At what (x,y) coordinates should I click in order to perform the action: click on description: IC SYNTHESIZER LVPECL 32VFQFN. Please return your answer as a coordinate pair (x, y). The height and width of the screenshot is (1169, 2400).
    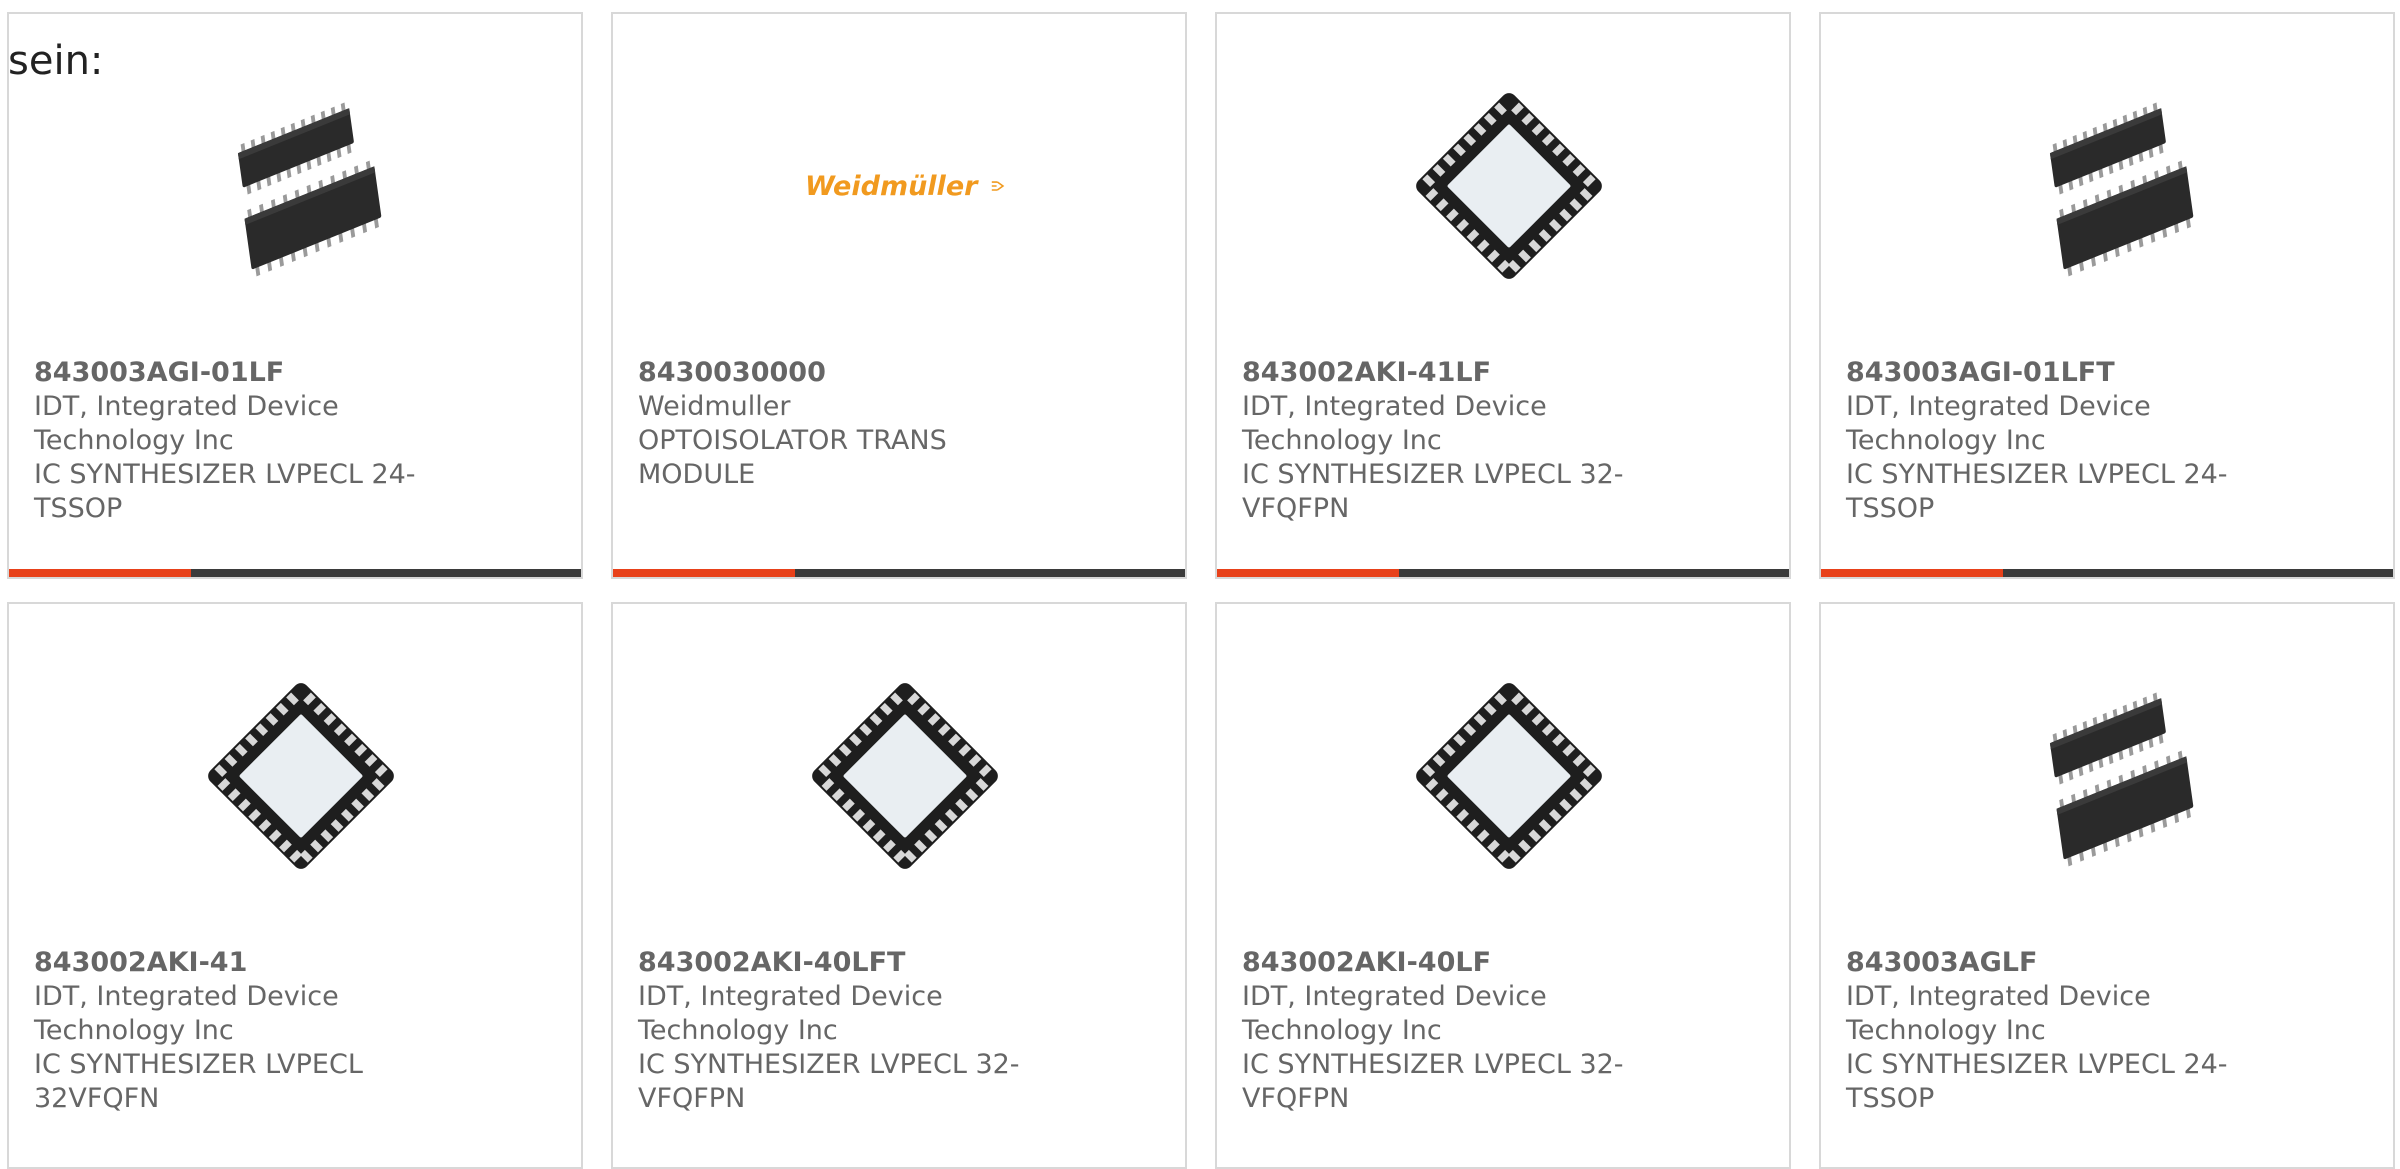
    Looking at the image, I should click on (198, 1081).